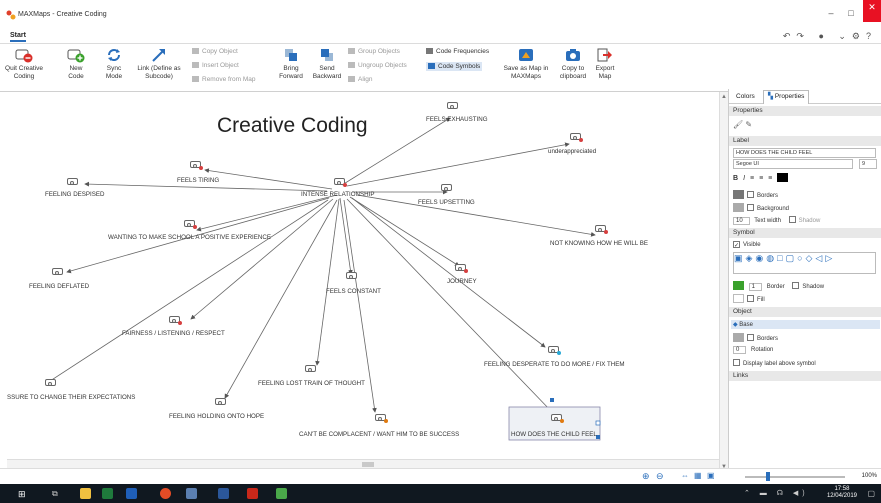  Describe the element at coordinates (776, 220) in the screenshot. I see `text-width-row: 10 Text width Shadow` at that location.